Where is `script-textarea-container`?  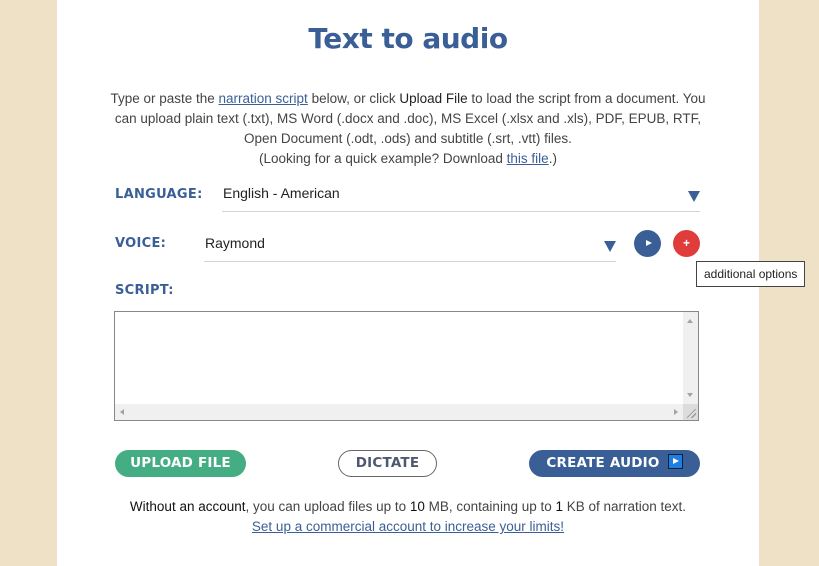
script-textarea-container is located at coordinates (406, 366).